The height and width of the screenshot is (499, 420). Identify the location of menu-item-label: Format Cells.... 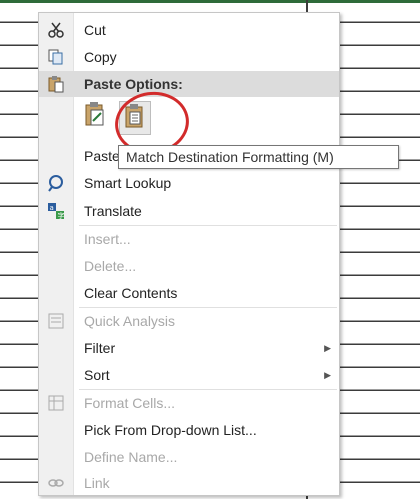
(130, 403).